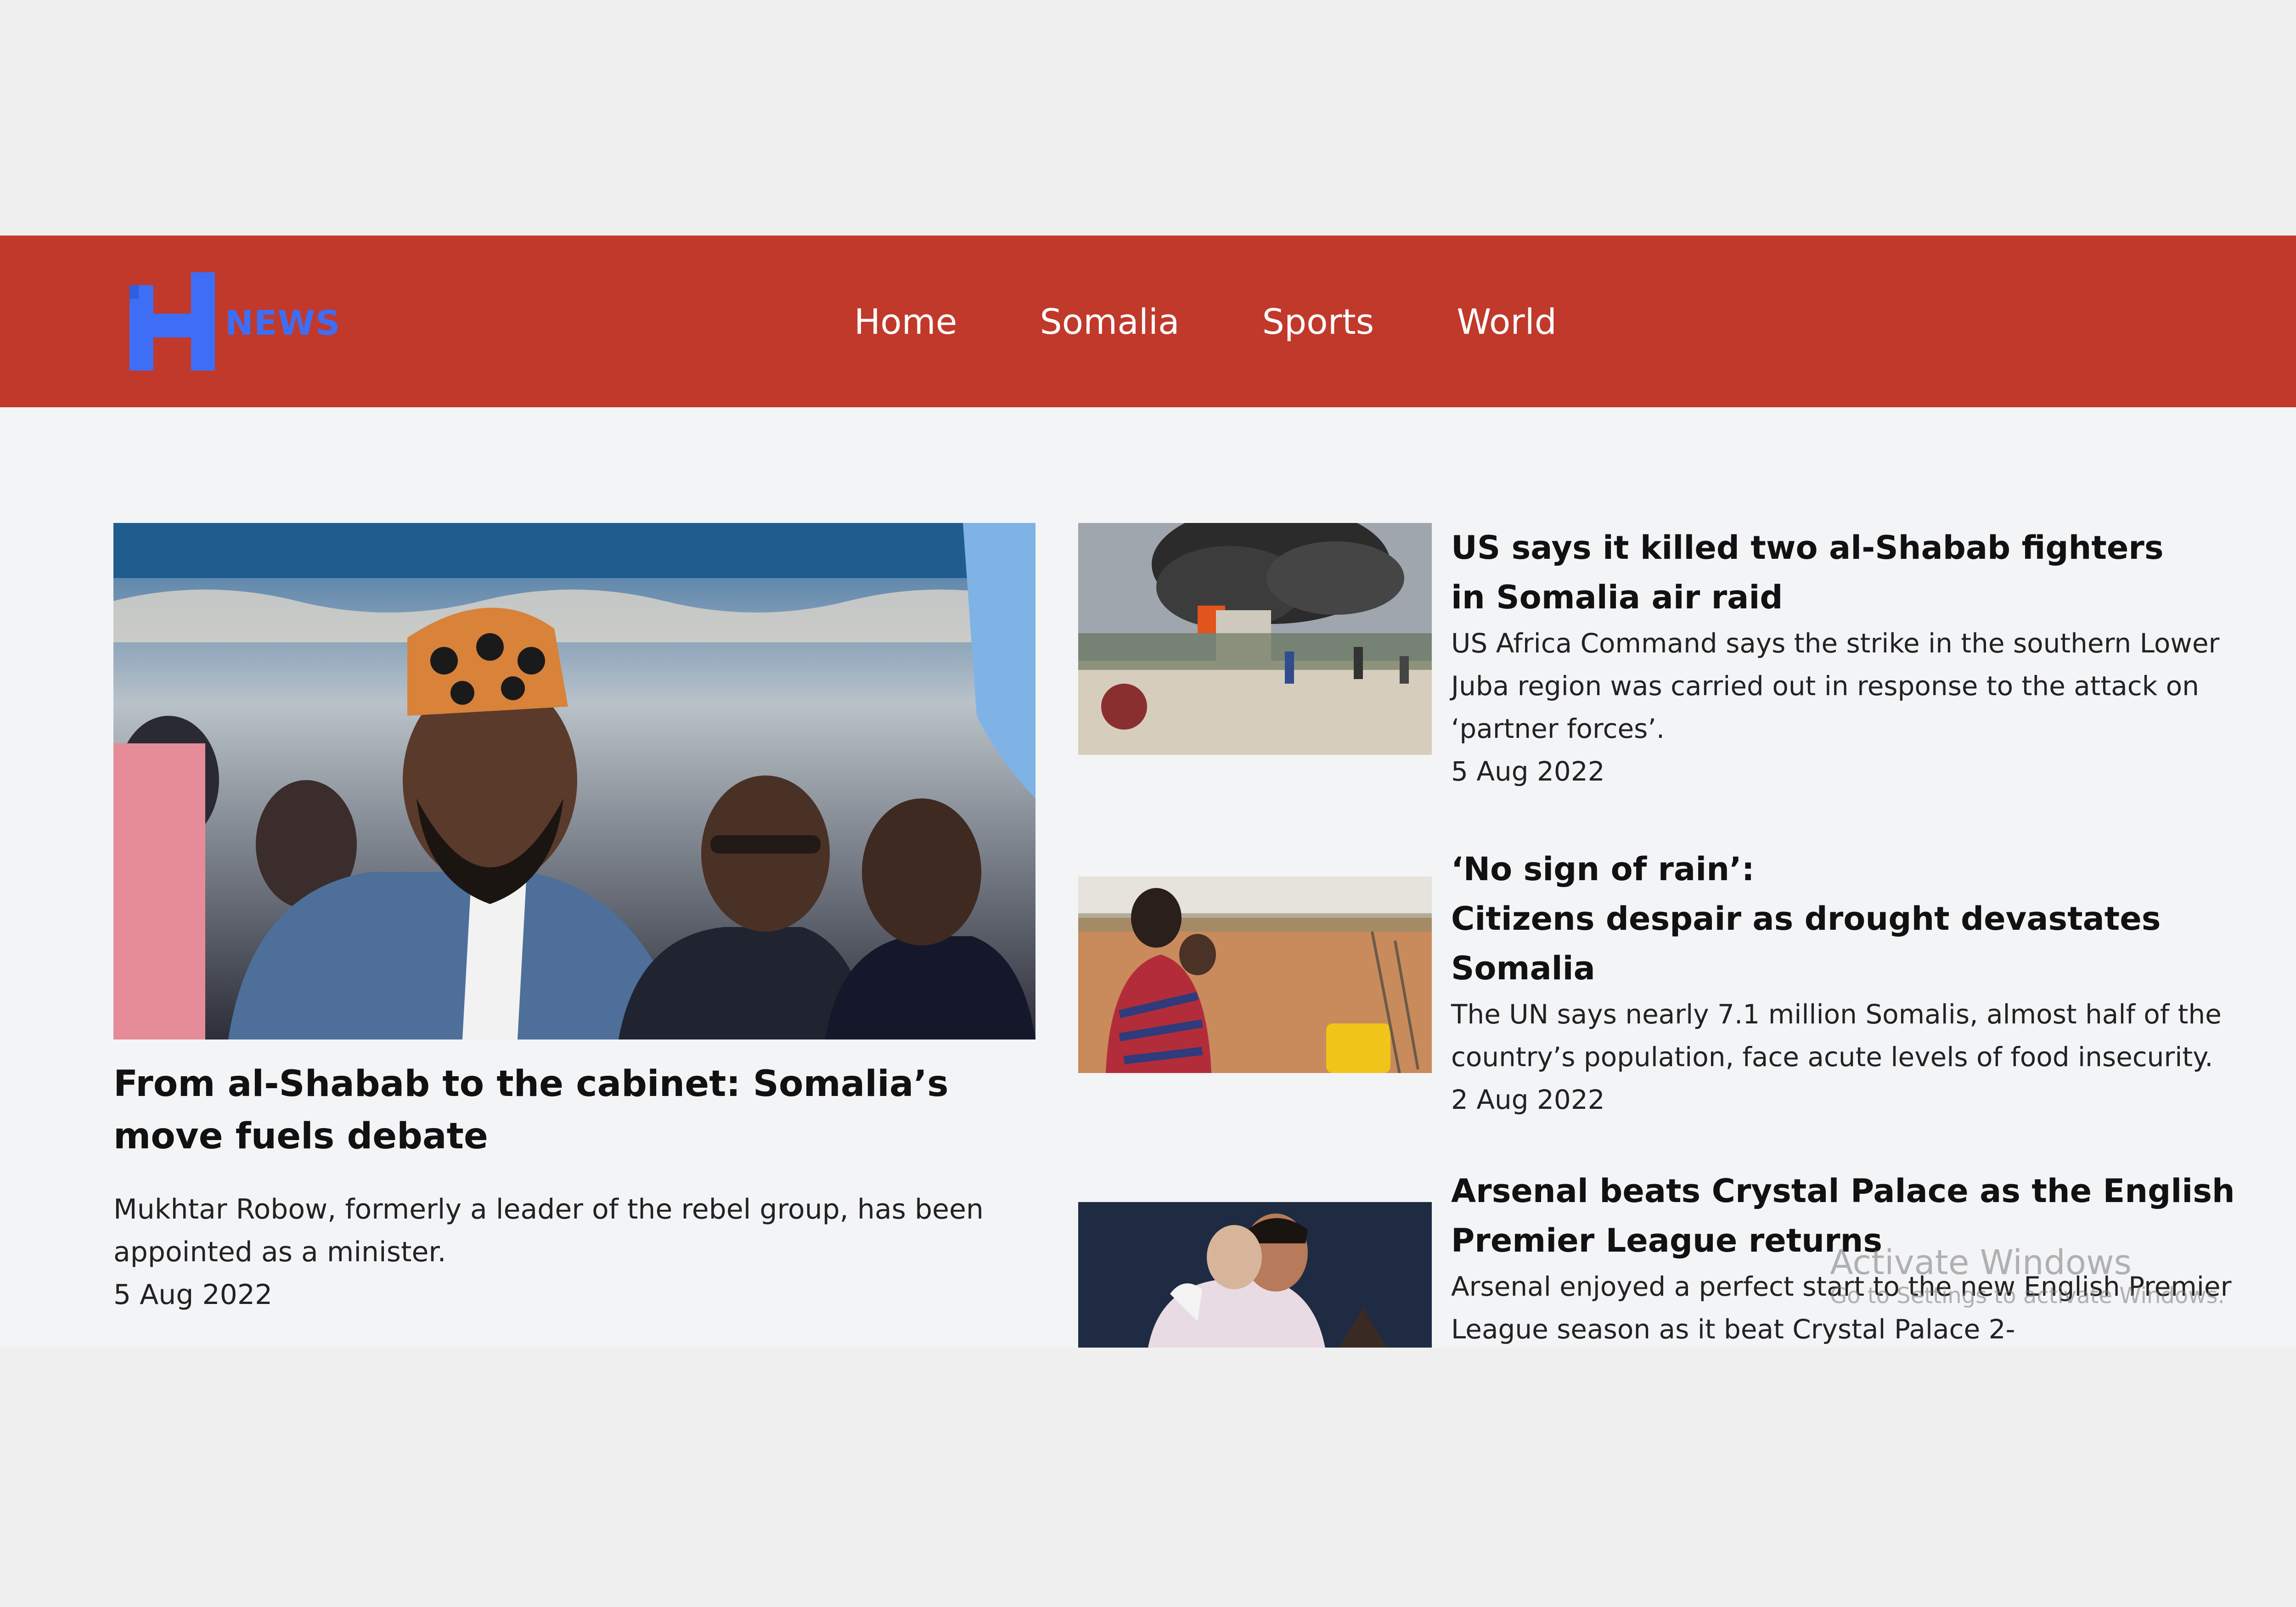 The height and width of the screenshot is (1607, 2296). I want to click on side-story-3-image, so click(1255, 1275).